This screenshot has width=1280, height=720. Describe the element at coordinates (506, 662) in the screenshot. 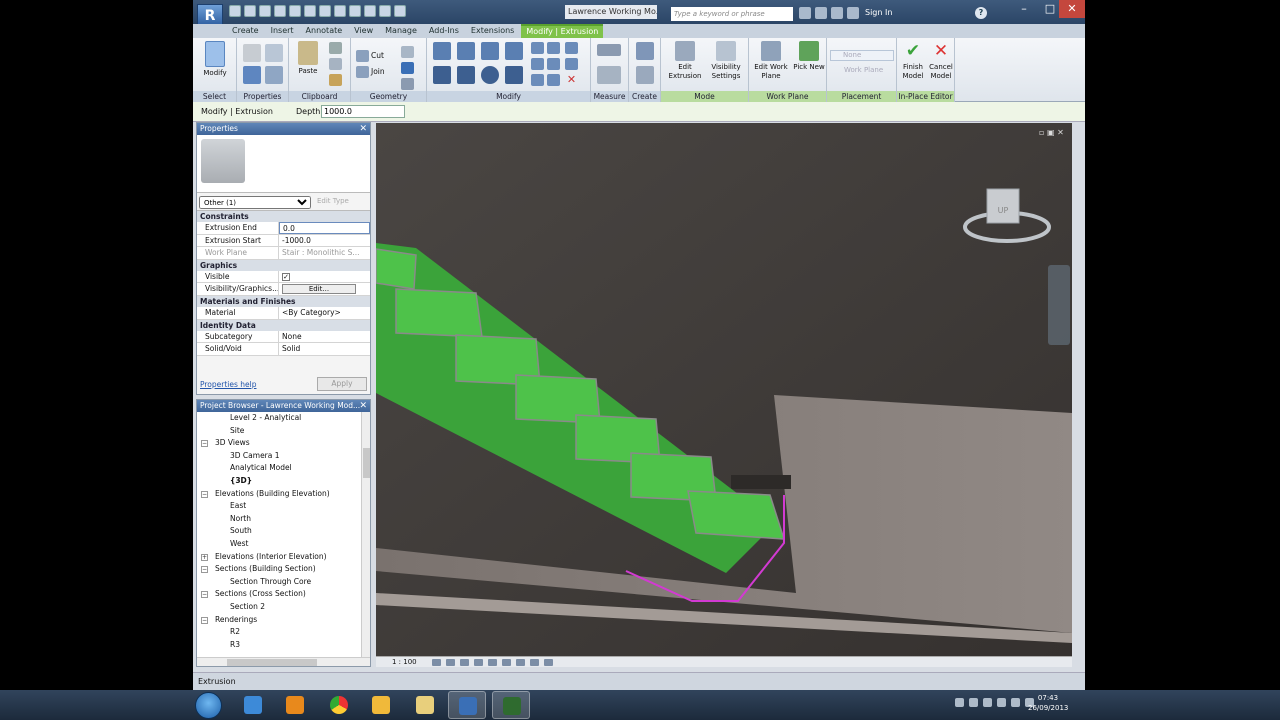

I see `crop-view-icon` at that location.